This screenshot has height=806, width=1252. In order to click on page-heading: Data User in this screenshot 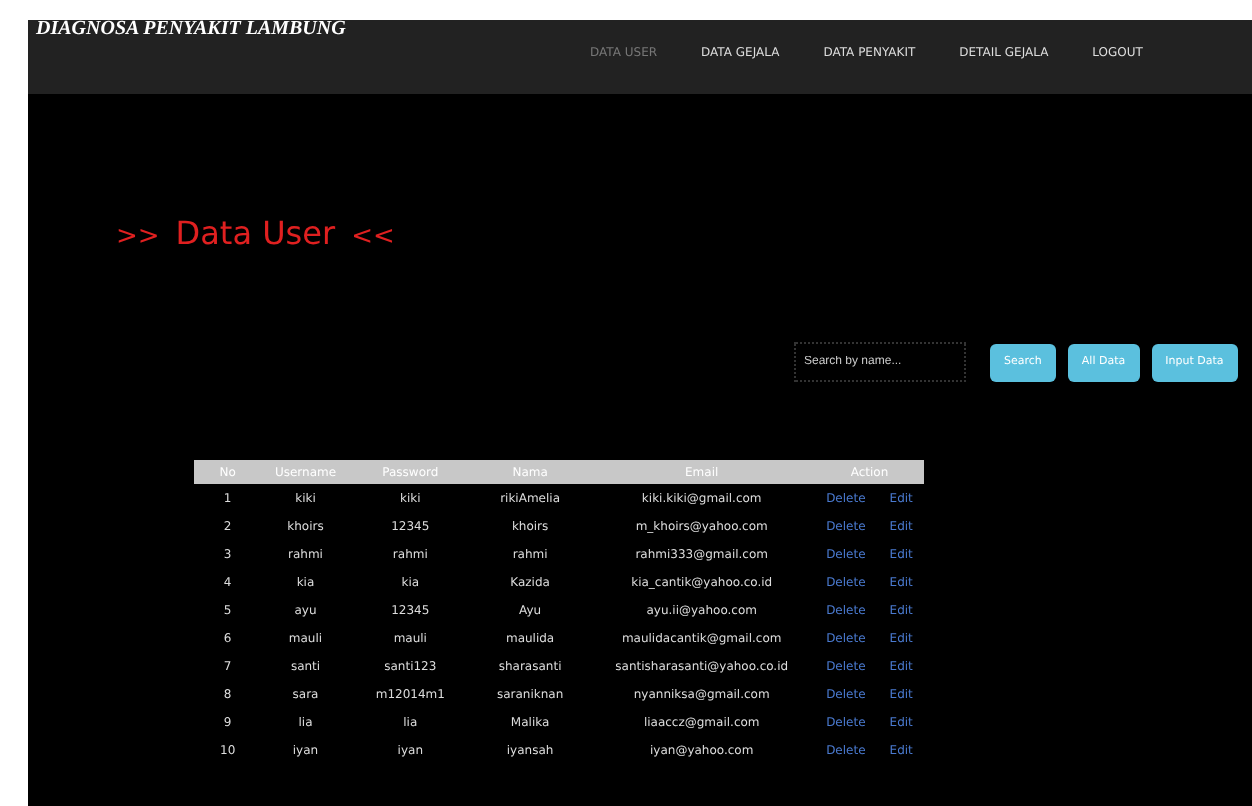, I will do `click(255, 233)`.